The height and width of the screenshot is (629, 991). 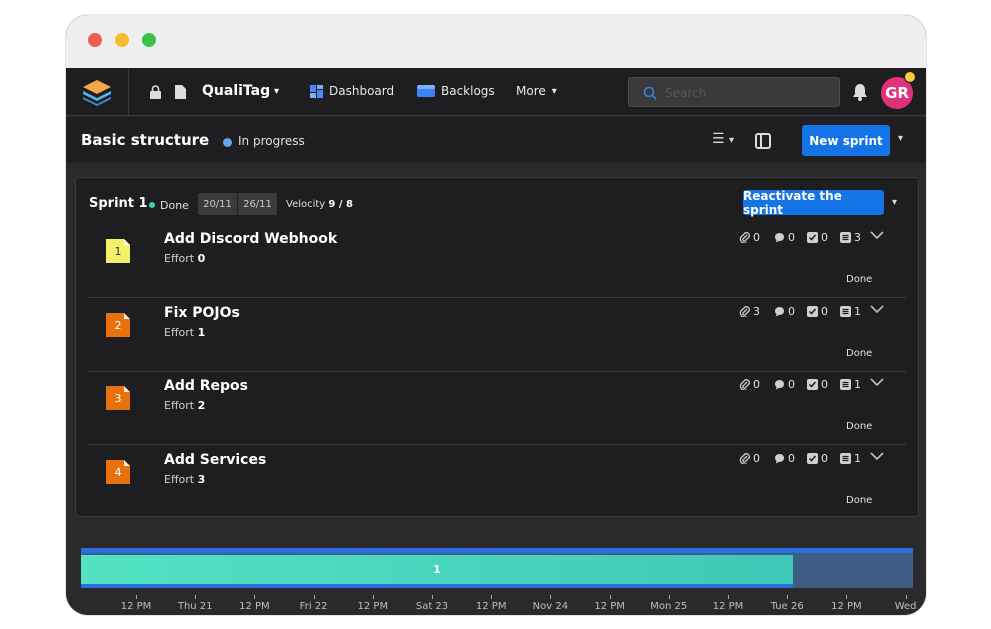 I want to click on axis-tick-label: Fri 22, so click(x=313, y=606).